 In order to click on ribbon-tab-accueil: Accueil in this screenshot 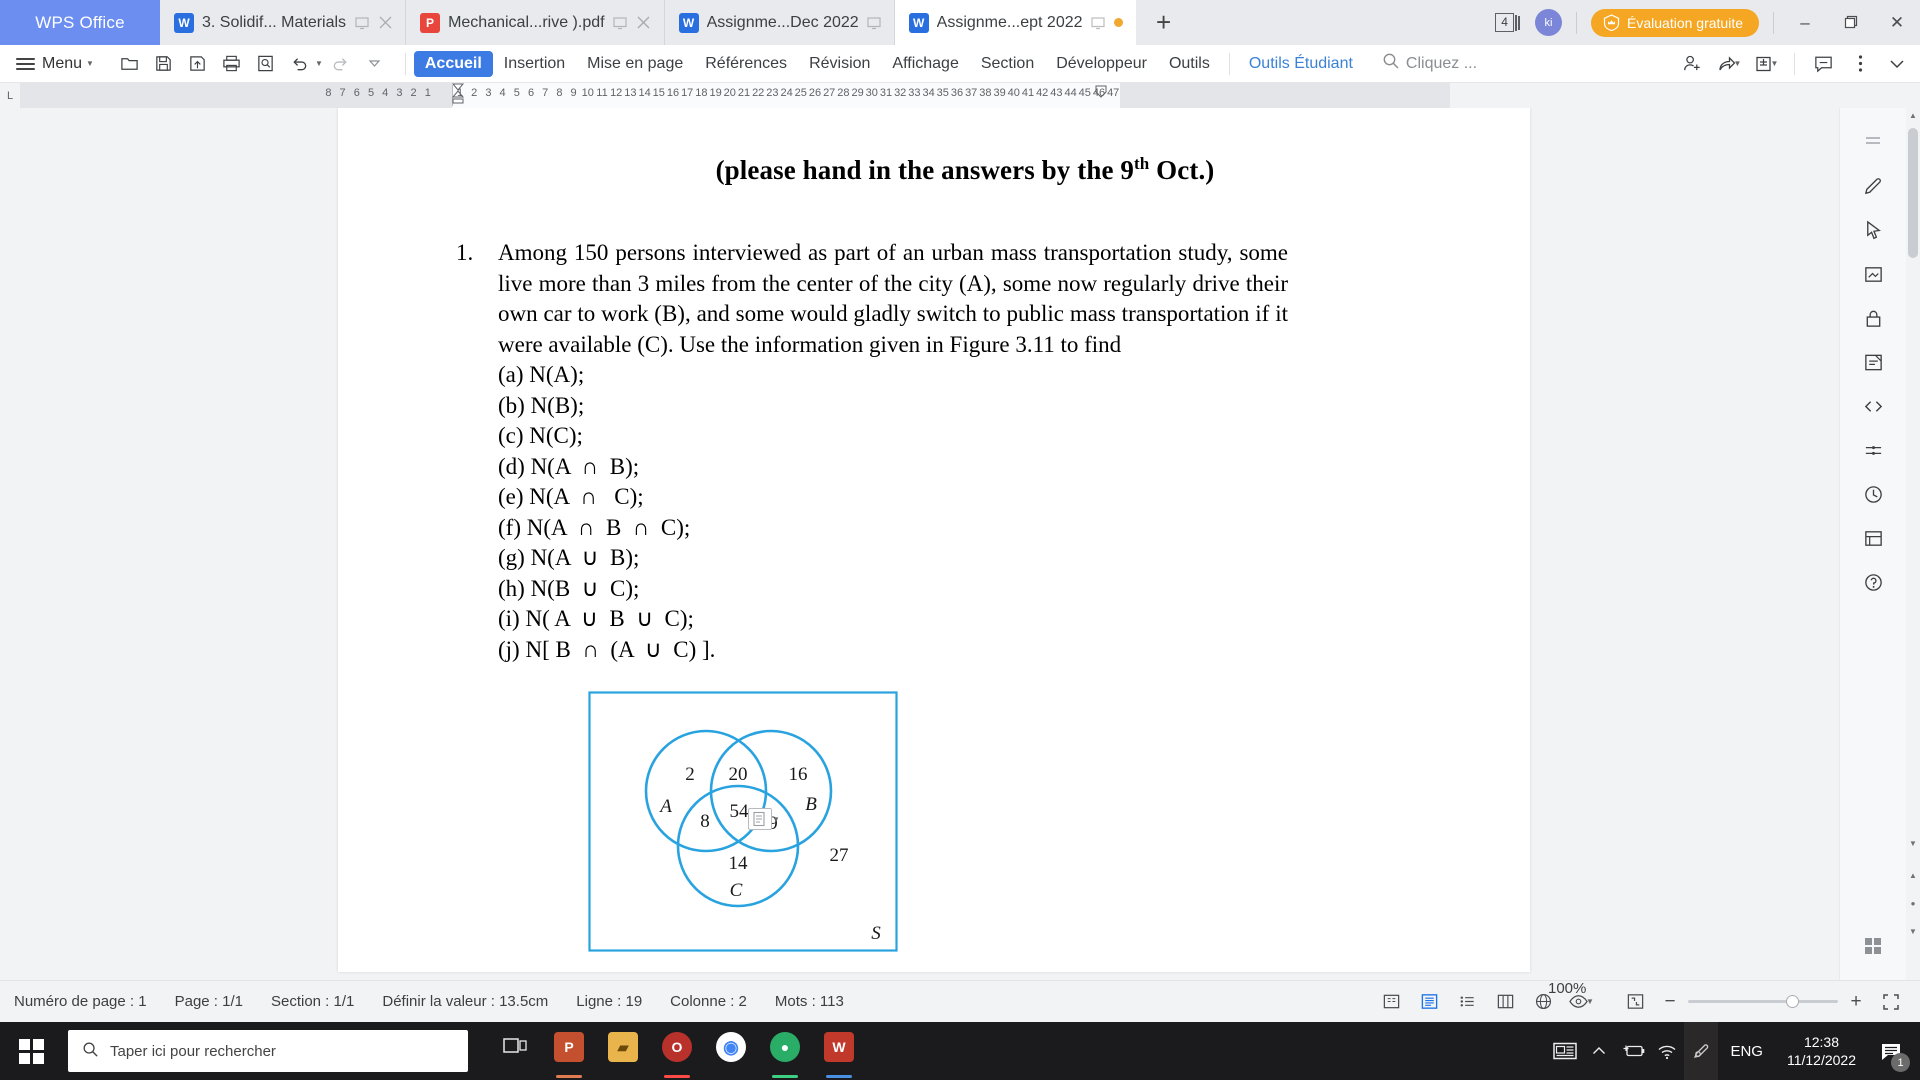, I will do `click(453, 63)`.